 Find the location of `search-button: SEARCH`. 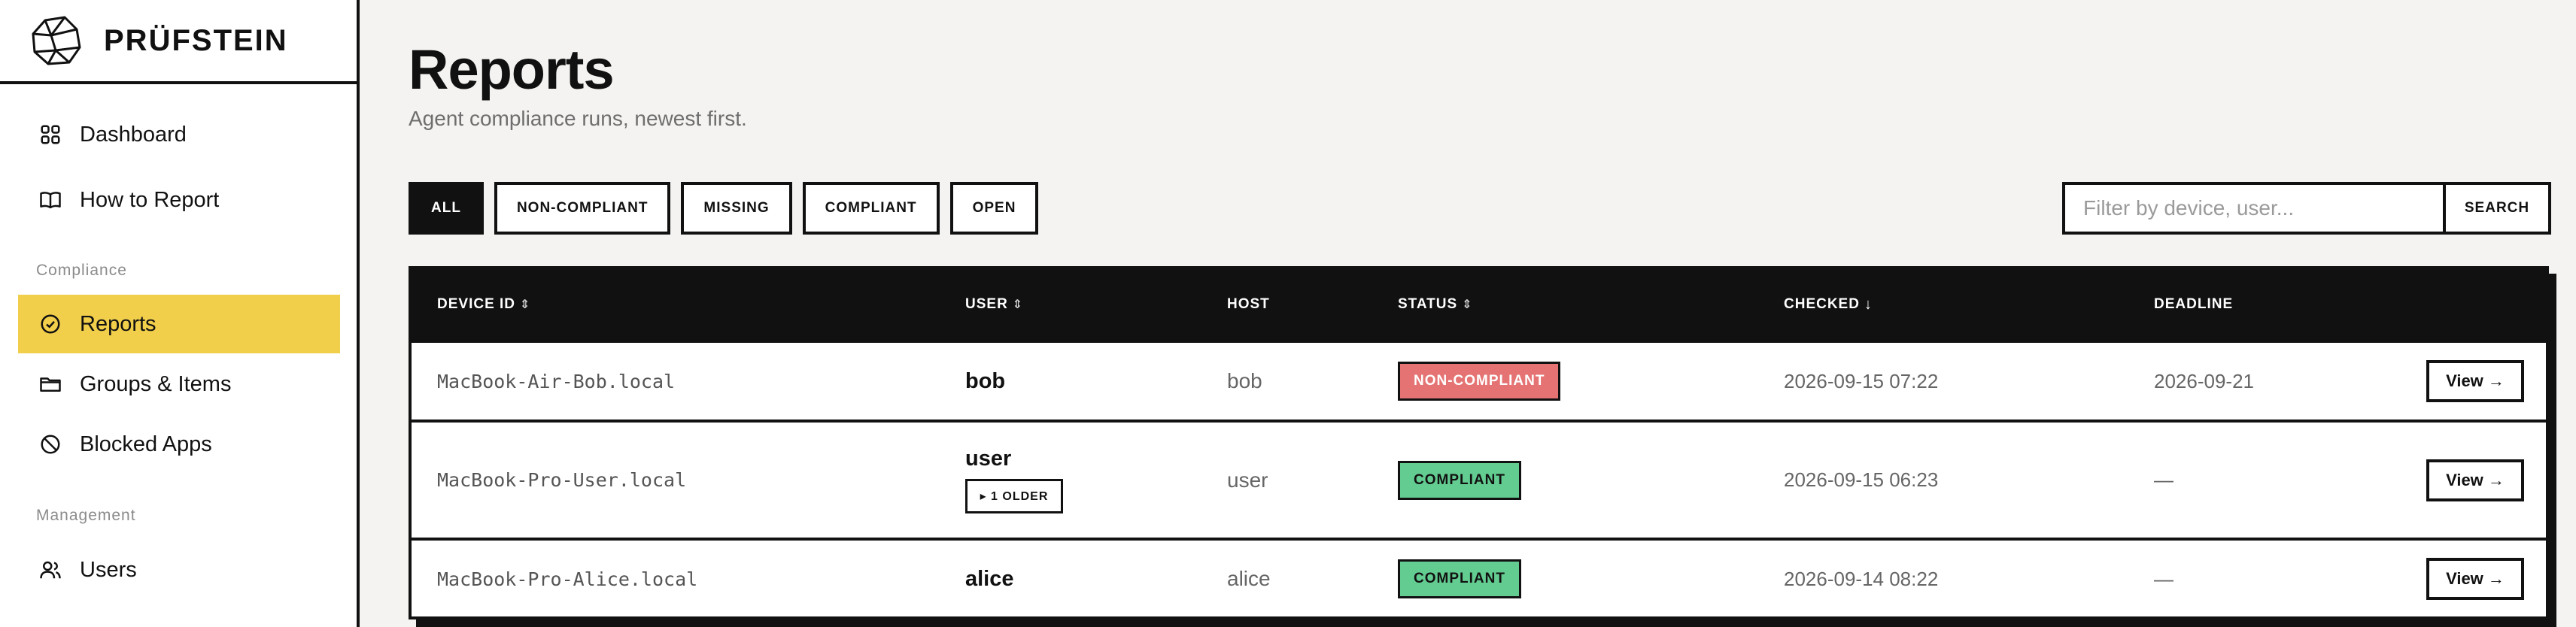

search-button: SEARCH is located at coordinates (2495, 208).